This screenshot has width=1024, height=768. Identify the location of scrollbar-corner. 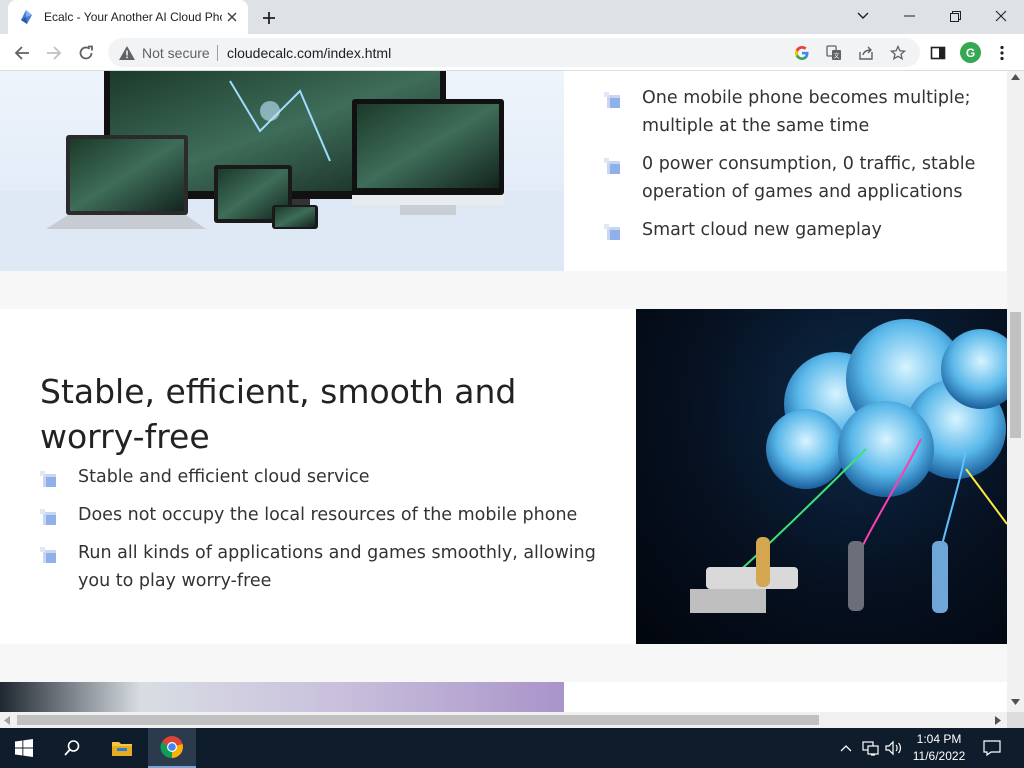
(1015, 720).